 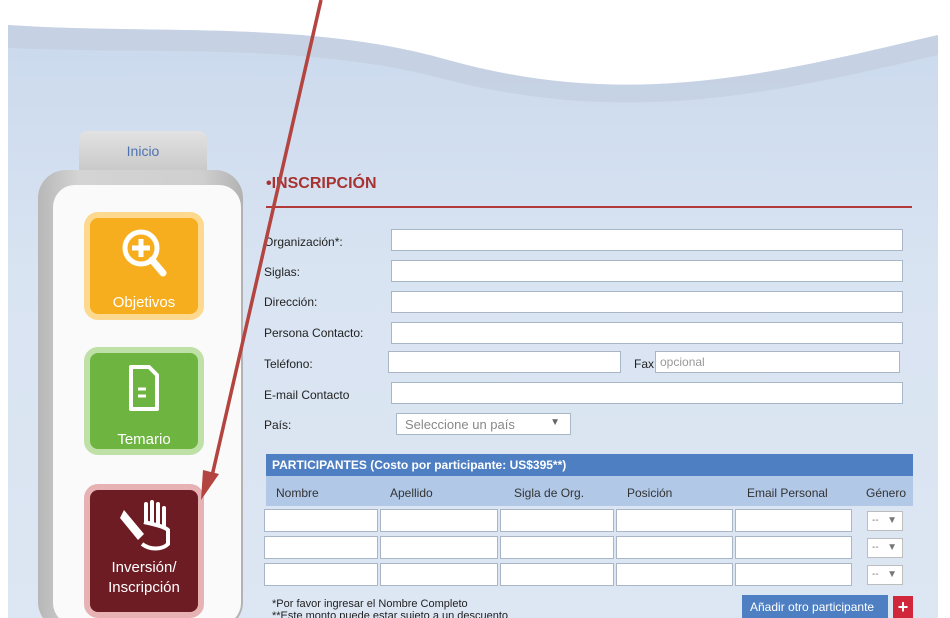 I want to click on siglas-input, so click(x=647, y=271).